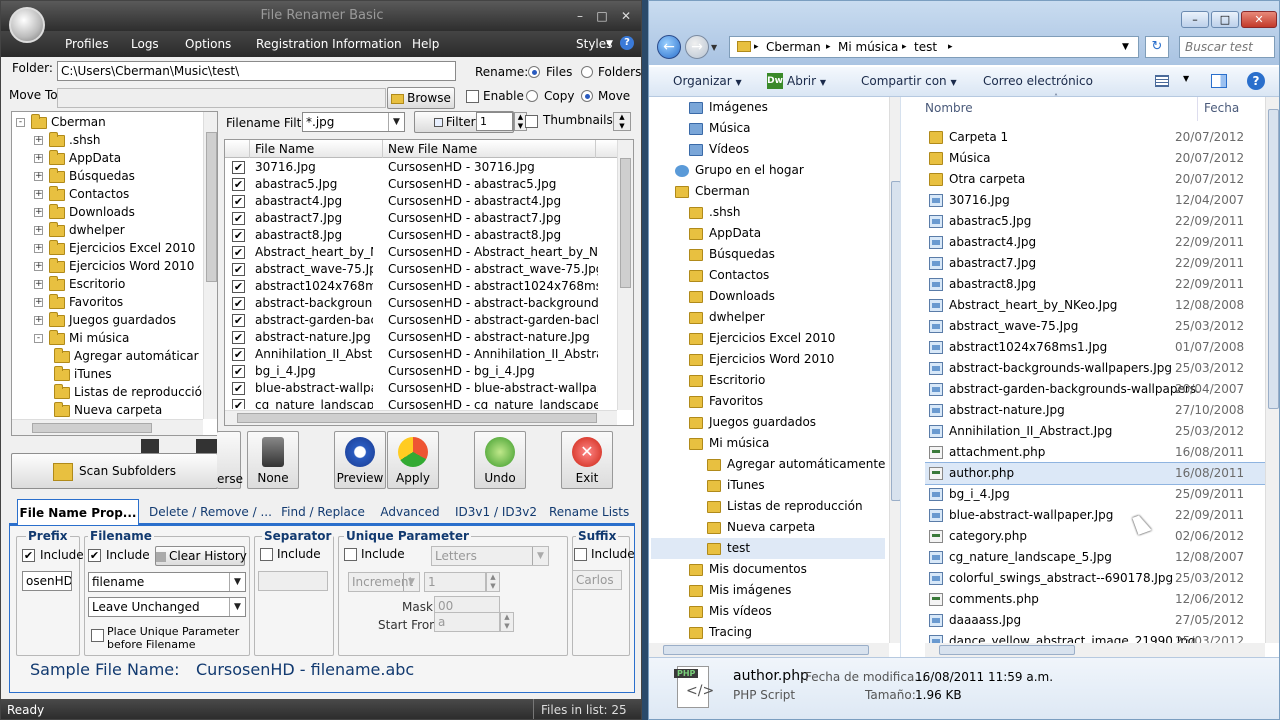 Image resolution: width=1280 pixels, height=720 pixels. What do you see at coordinates (719, 149) in the screenshot?
I see `nav-item: Vídeos` at bounding box center [719, 149].